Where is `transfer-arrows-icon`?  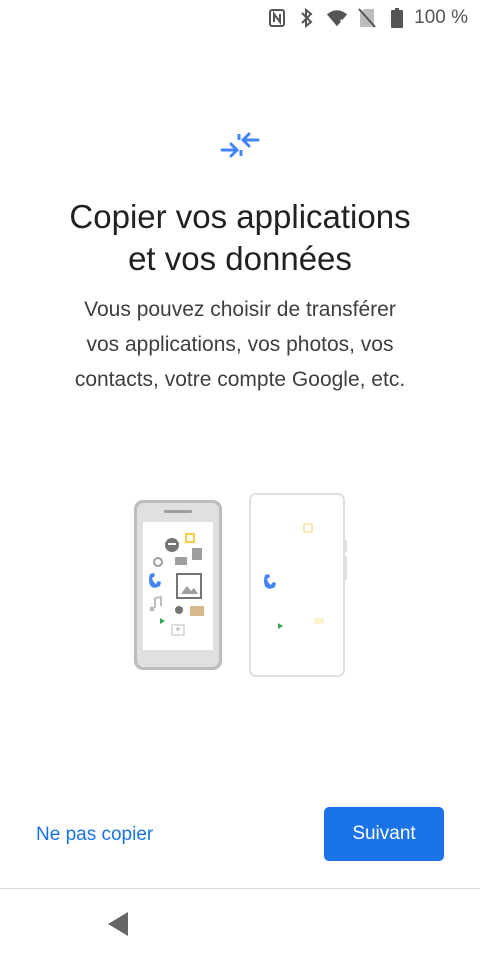
transfer-arrows-icon is located at coordinates (240, 146).